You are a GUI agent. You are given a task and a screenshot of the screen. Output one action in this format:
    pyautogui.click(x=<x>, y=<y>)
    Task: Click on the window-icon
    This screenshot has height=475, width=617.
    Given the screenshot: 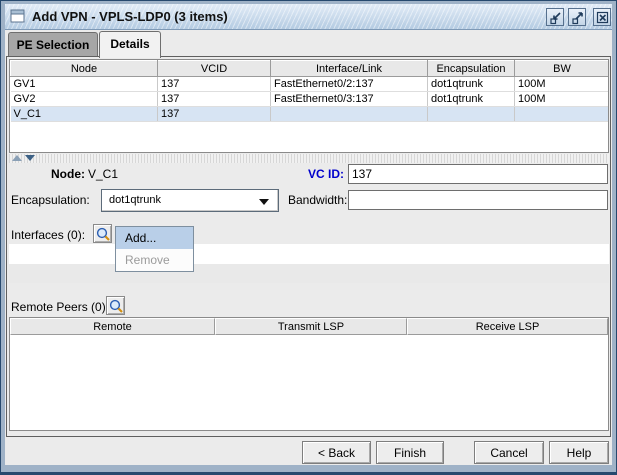 What is the action you would take?
    pyautogui.click(x=18, y=16)
    